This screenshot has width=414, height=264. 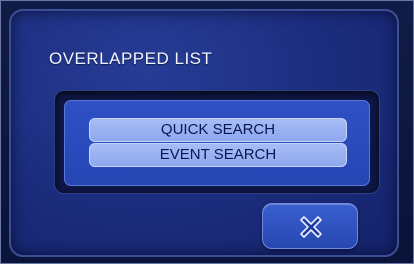 I want to click on list-item-event-search: EVENT SEARCH, so click(x=218, y=155).